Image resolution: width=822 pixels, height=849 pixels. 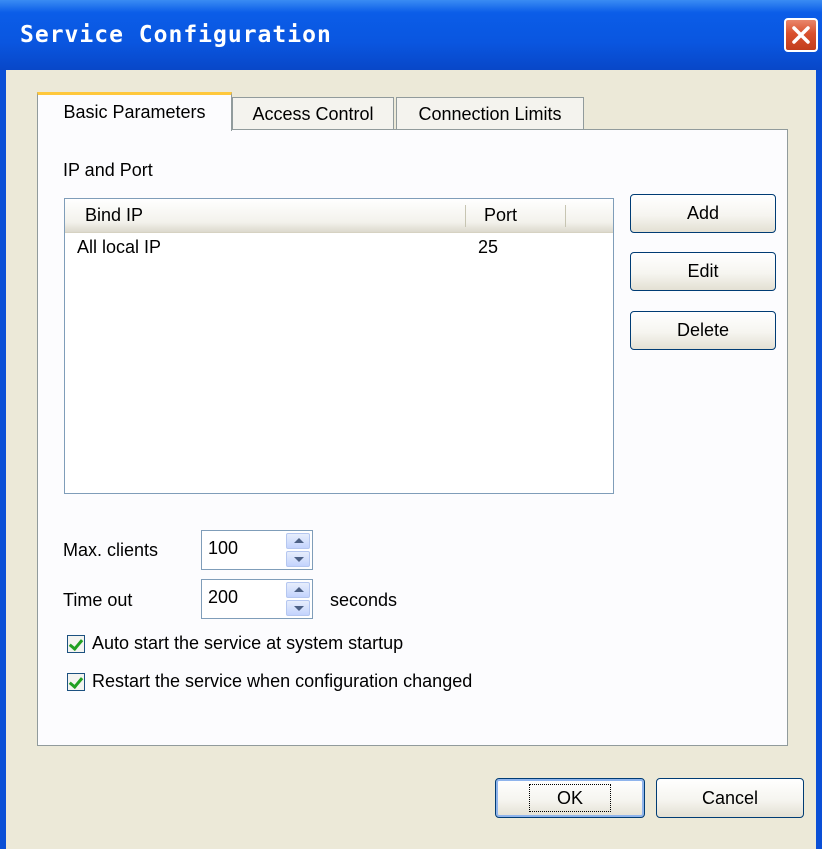 What do you see at coordinates (223, 597) in the screenshot?
I see `time-out-input: 200` at bounding box center [223, 597].